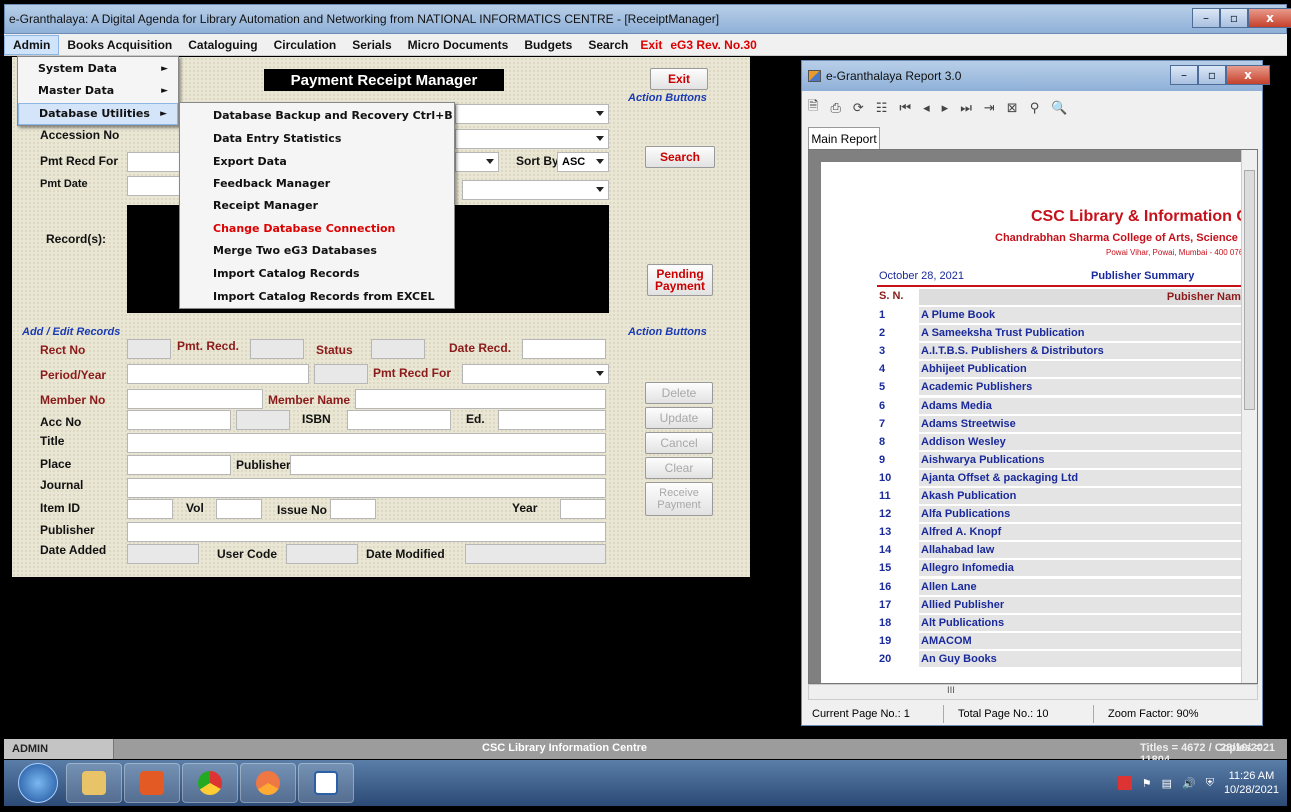 This screenshot has height=812, width=1291. I want to click on report-row: 12 Alfa Publications, so click(1064, 514).